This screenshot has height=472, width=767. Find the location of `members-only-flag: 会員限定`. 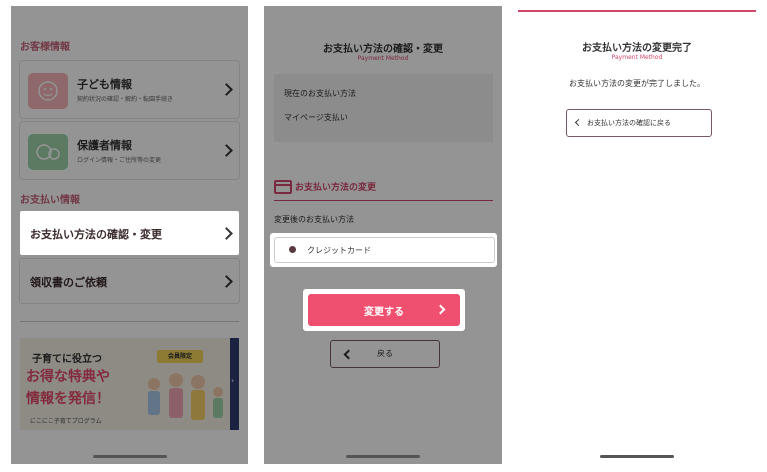

members-only-flag: 会員限定 is located at coordinates (180, 356).